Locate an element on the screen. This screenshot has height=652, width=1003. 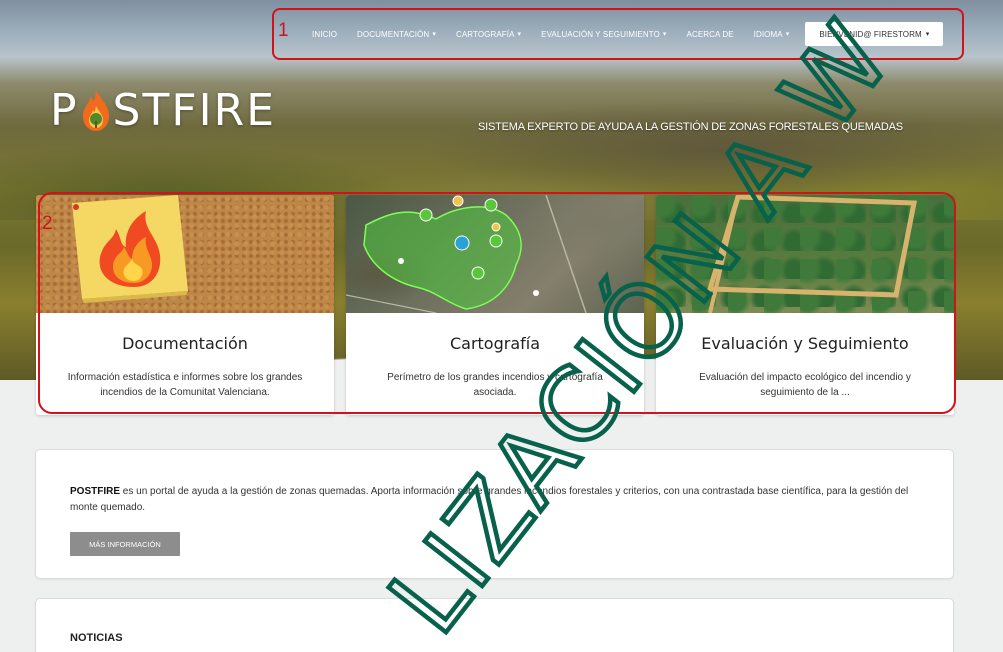
news-panel: NOTICIAS is located at coordinates (494, 625).